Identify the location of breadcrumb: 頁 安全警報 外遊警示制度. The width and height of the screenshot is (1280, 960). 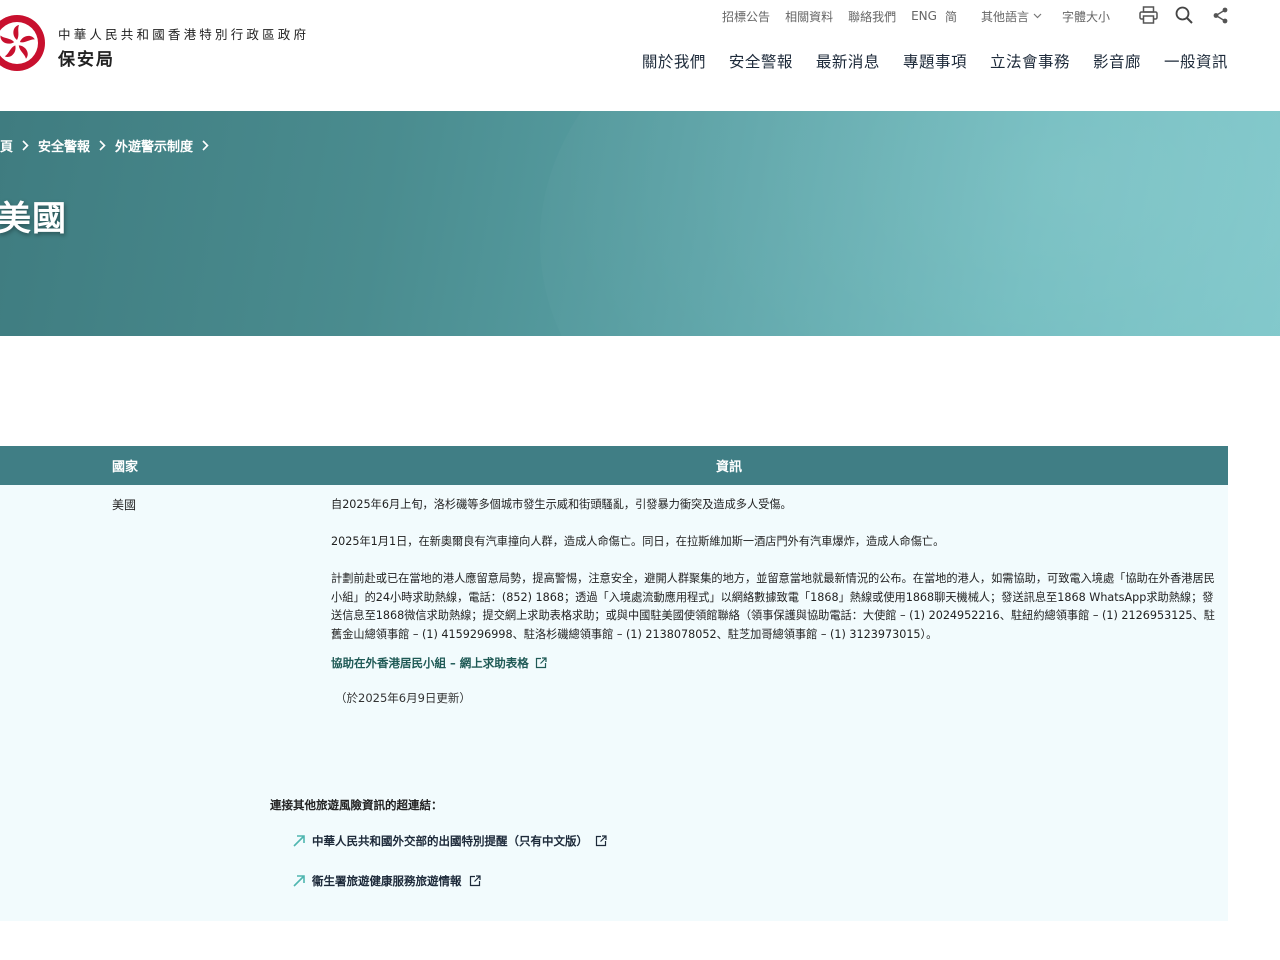
(109, 145).